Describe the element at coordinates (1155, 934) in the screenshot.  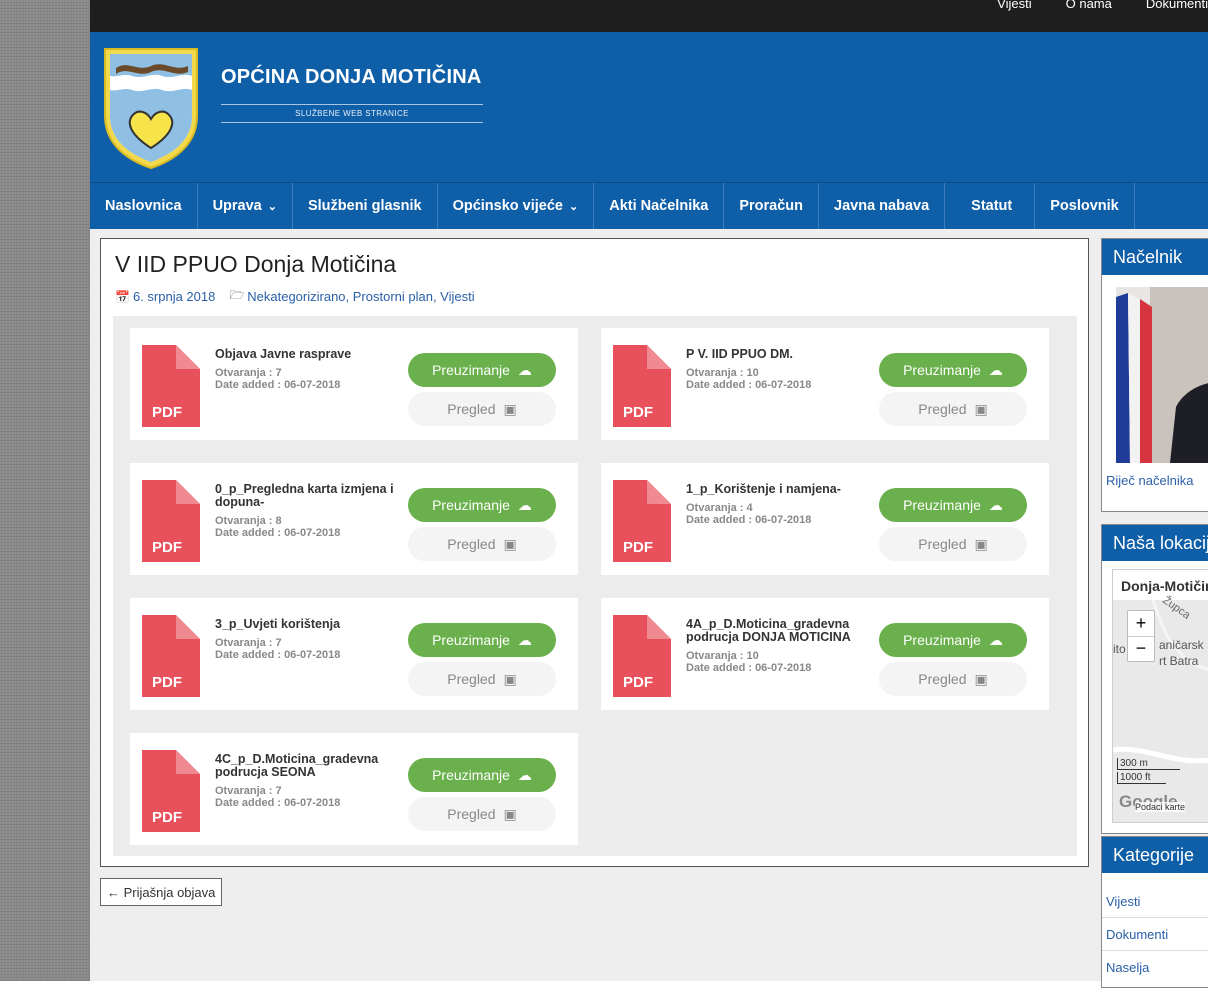
I see `category-link-dokumenti: Dokumenti` at that location.